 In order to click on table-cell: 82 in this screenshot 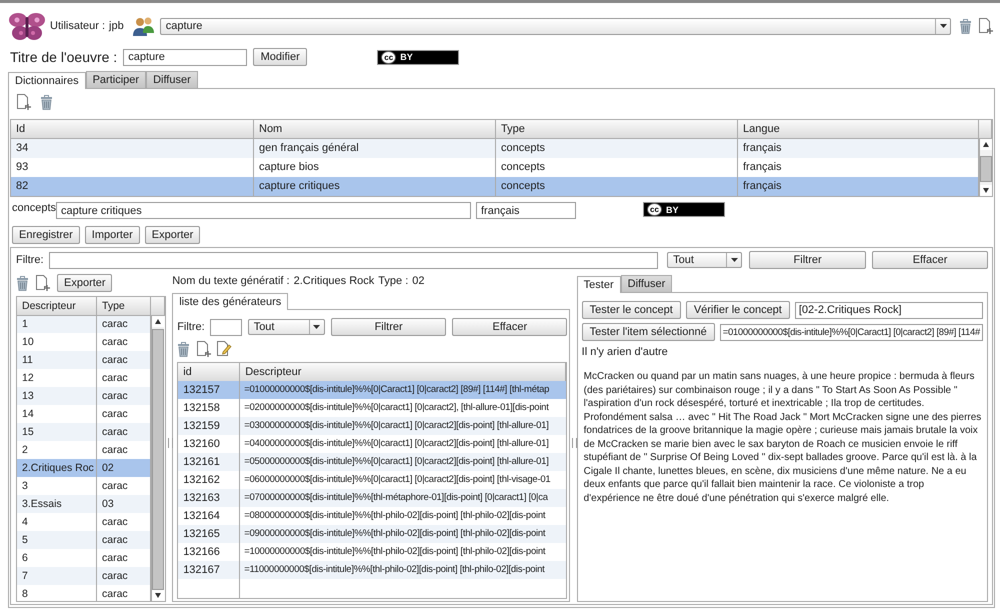, I will do `click(132, 186)`.